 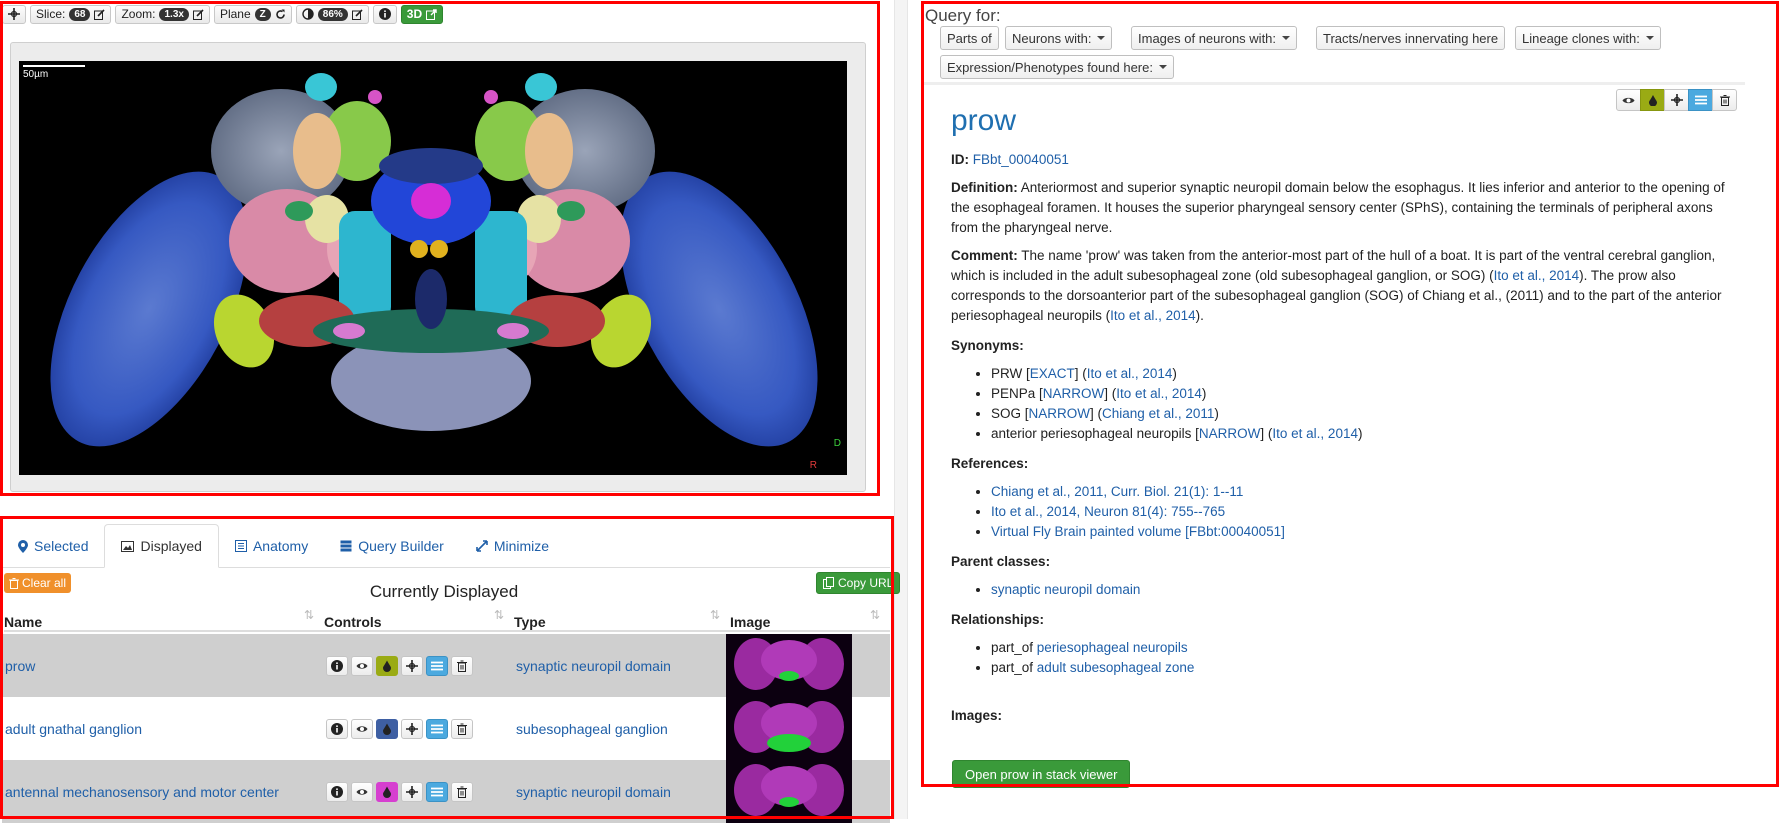 I want to click on refresh-icon, so click(x=280, y=14).